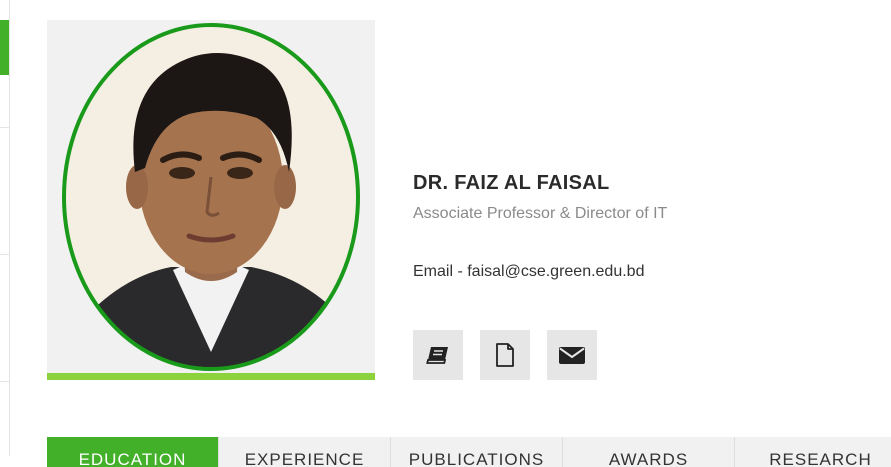 The height and width of the screenshot is (467, 891). I want to click on tab-publications: PUBLICATIONS, so click(477, 452).